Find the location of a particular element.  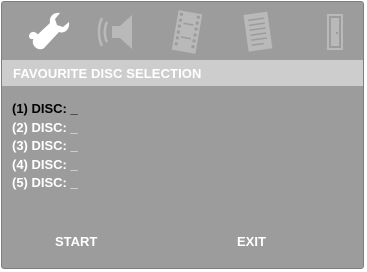

exit-button: EXIT is located at coordinates (251, 241).